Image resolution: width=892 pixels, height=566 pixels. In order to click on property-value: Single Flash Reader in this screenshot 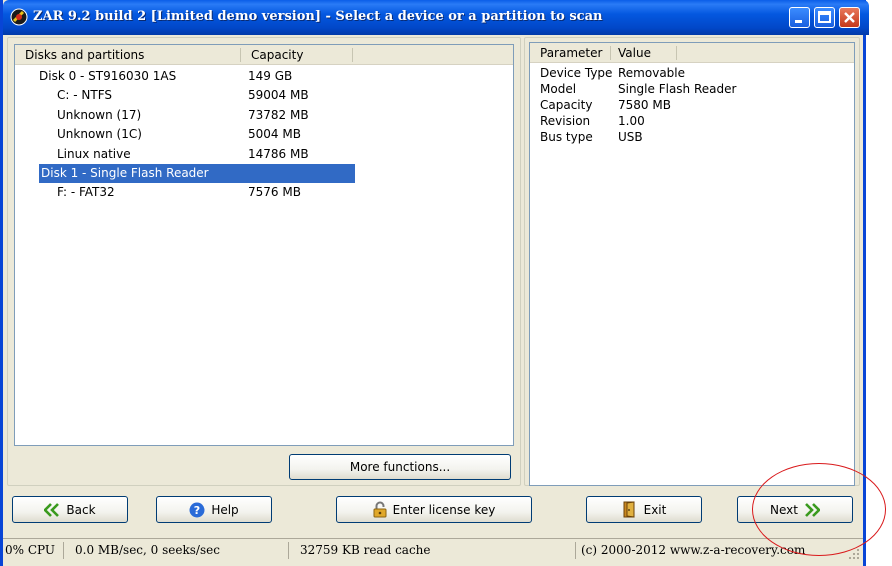, I will do `click(677, 89)`.